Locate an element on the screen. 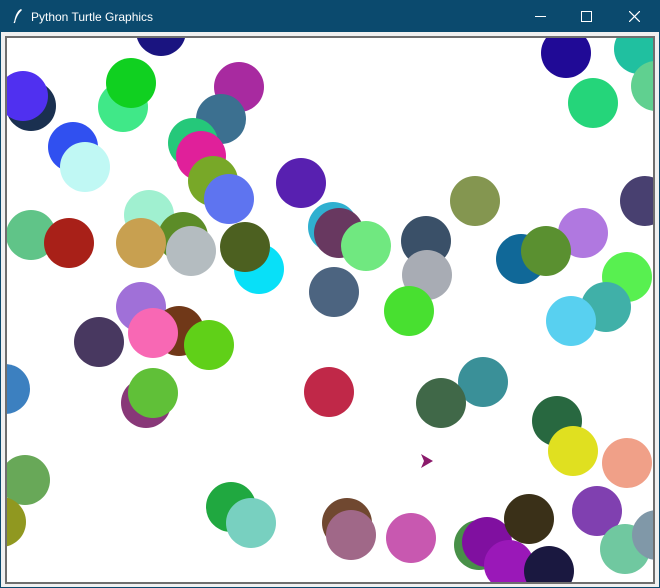 The image size is (660, 588). close-button is located at coordinates (634, 16).